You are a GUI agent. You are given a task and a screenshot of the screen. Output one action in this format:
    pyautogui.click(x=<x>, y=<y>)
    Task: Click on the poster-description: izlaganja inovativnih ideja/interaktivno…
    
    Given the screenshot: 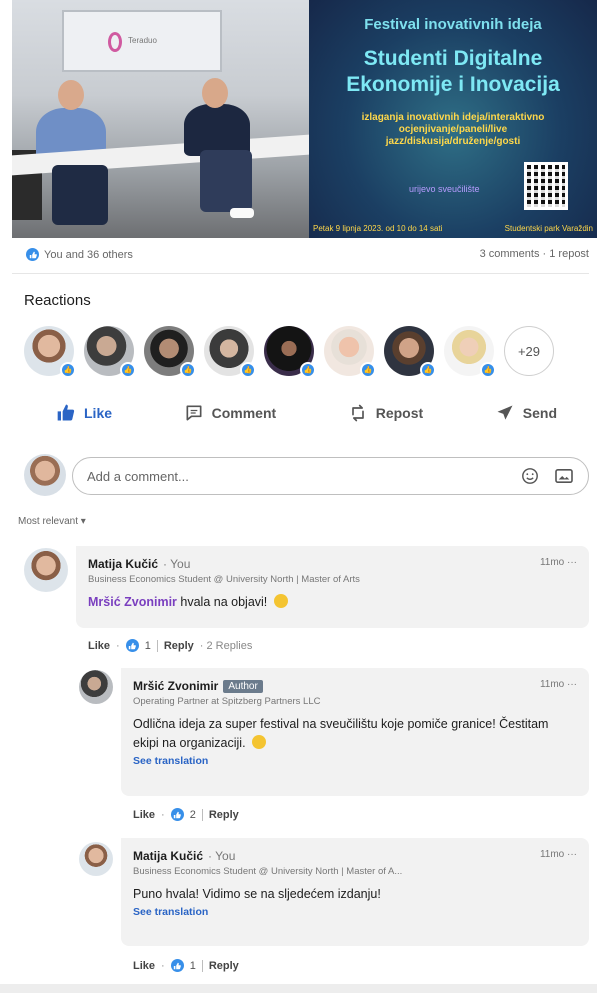 What is the action you would take?
    pyautogui.click(x=453, y=129)
    